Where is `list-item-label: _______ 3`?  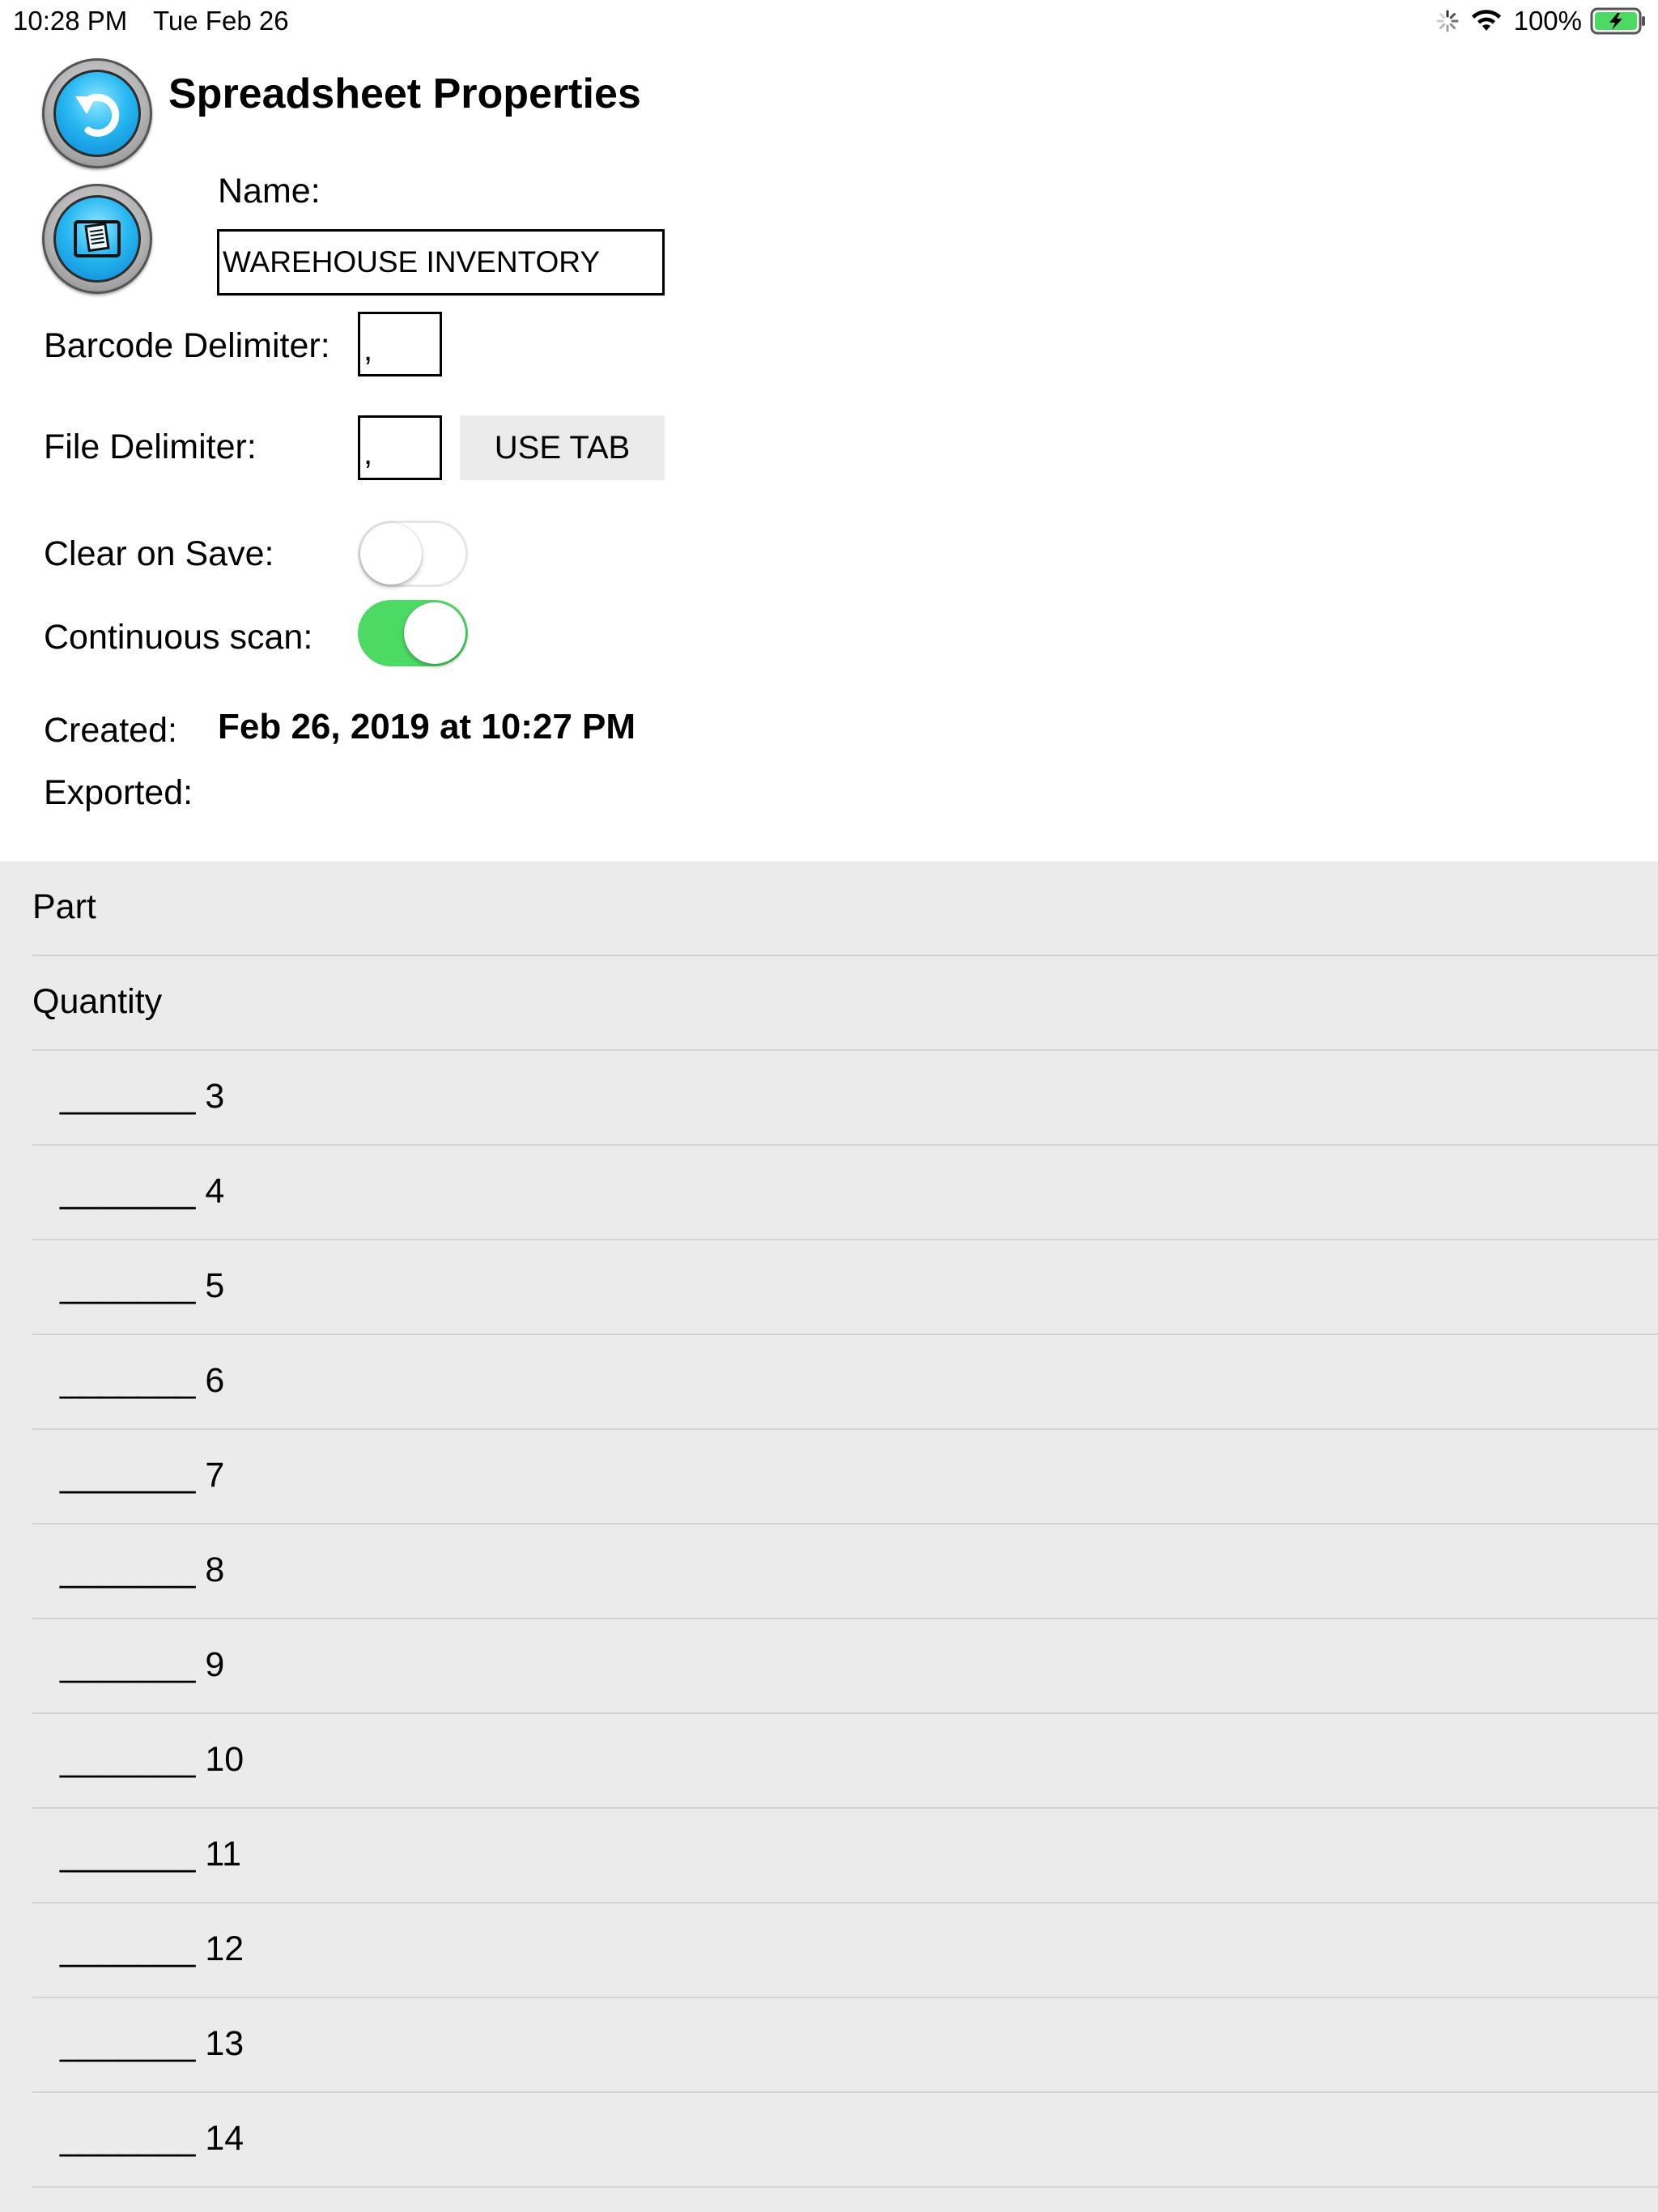 list-item-label: _______ 3 is located at coordinates (142, 1096).